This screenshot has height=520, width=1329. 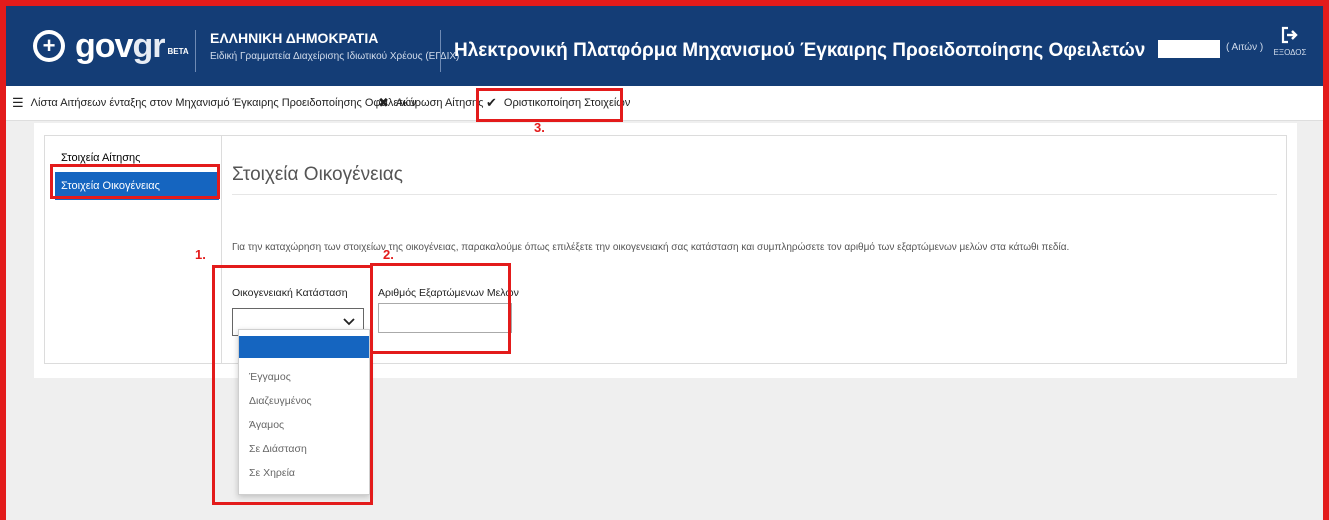 I want to click on cancel-application-button: ✖ Ακύρωση Αίτησης, so click(x=431, y=102).